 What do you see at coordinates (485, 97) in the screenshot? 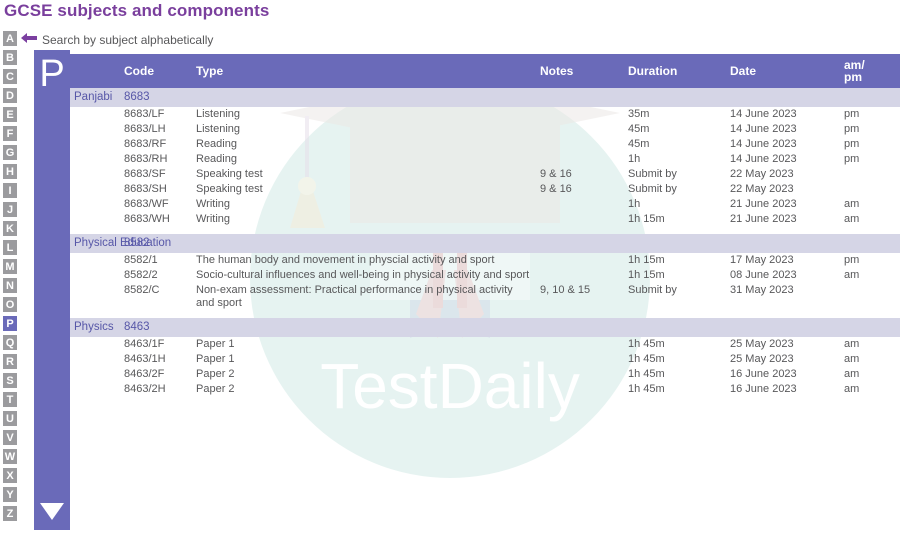
I see `subject-row: Panjabi 8683` at bounding box center [485, 97].